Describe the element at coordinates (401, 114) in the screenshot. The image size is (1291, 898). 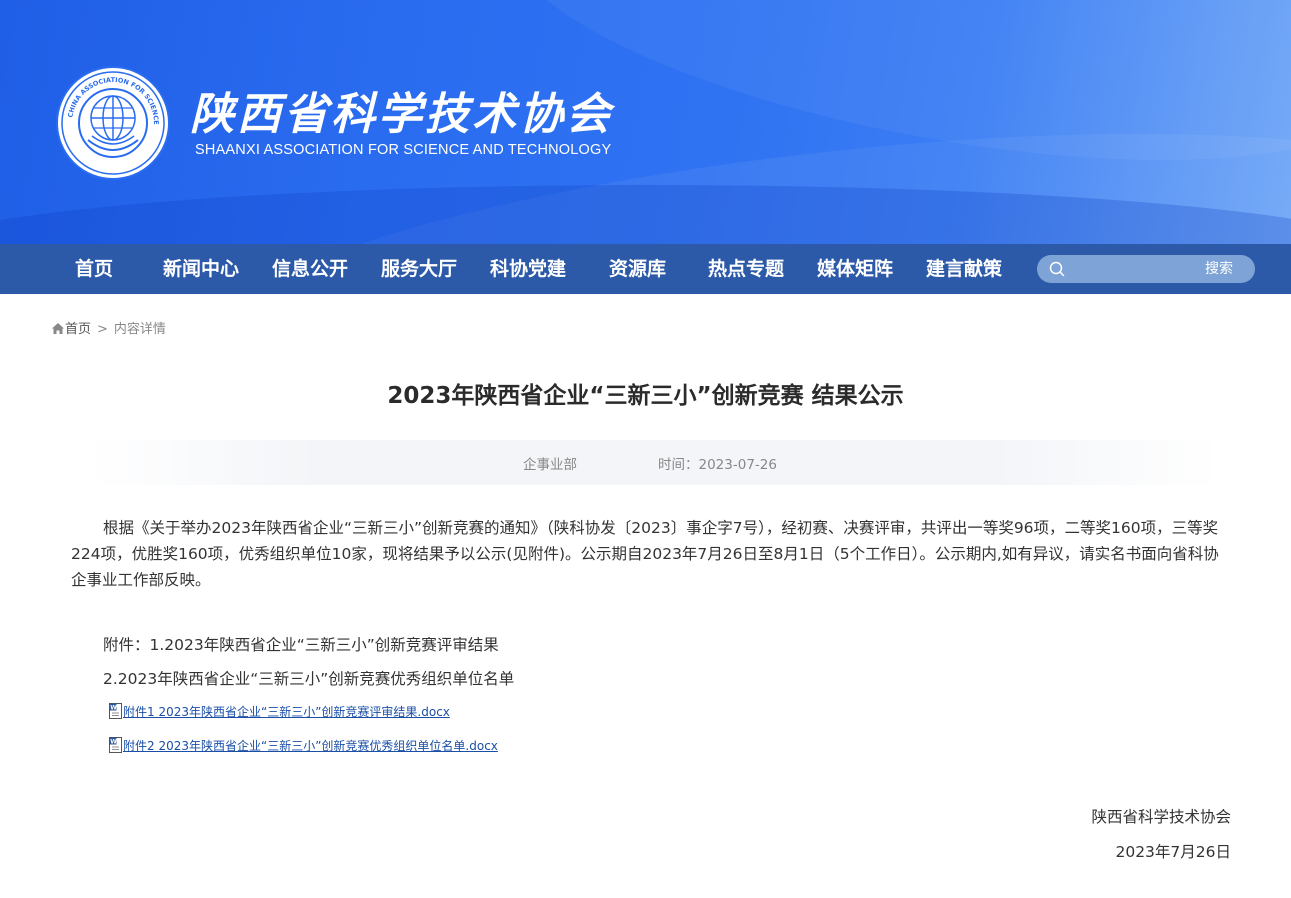
I see `org-name-cn: 陕西省科学技术协会` at that location.